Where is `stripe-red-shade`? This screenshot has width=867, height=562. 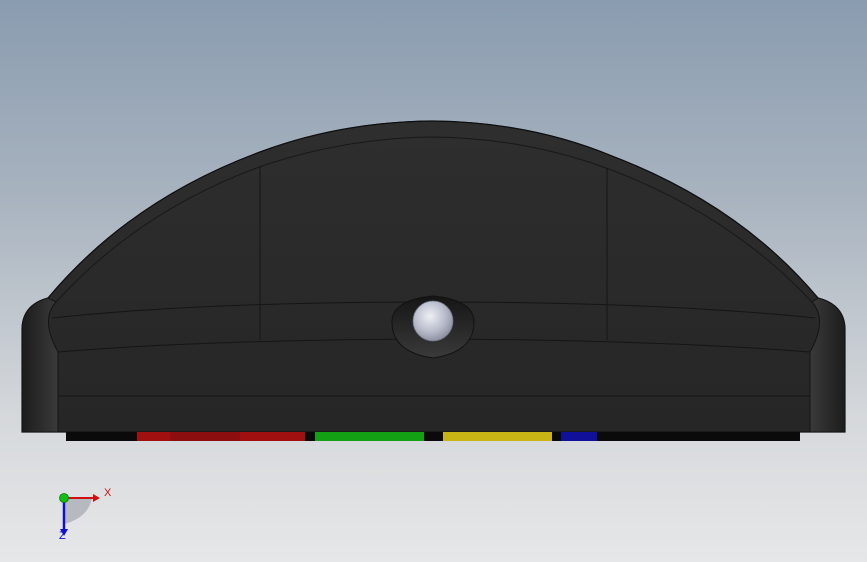 stripe-red-shade is located at coordinates (205, 436).